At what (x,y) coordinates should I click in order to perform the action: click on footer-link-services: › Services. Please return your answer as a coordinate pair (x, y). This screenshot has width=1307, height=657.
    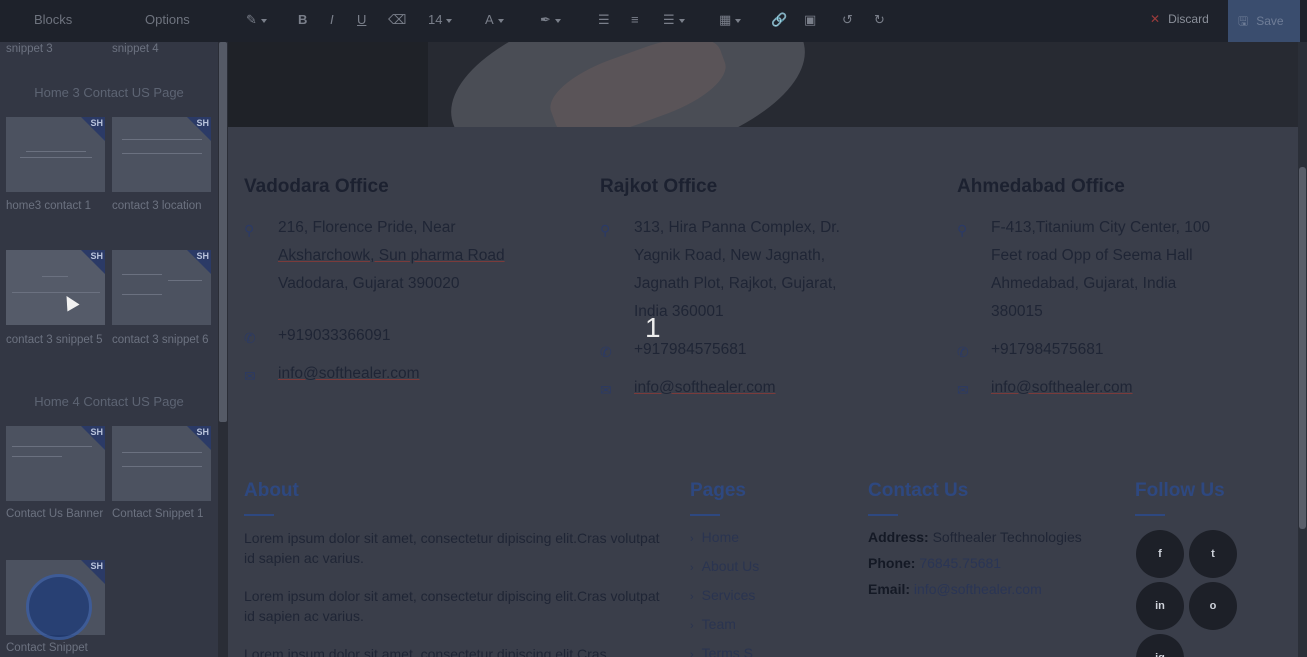
    Looking at the image, I should click on (722, 595).